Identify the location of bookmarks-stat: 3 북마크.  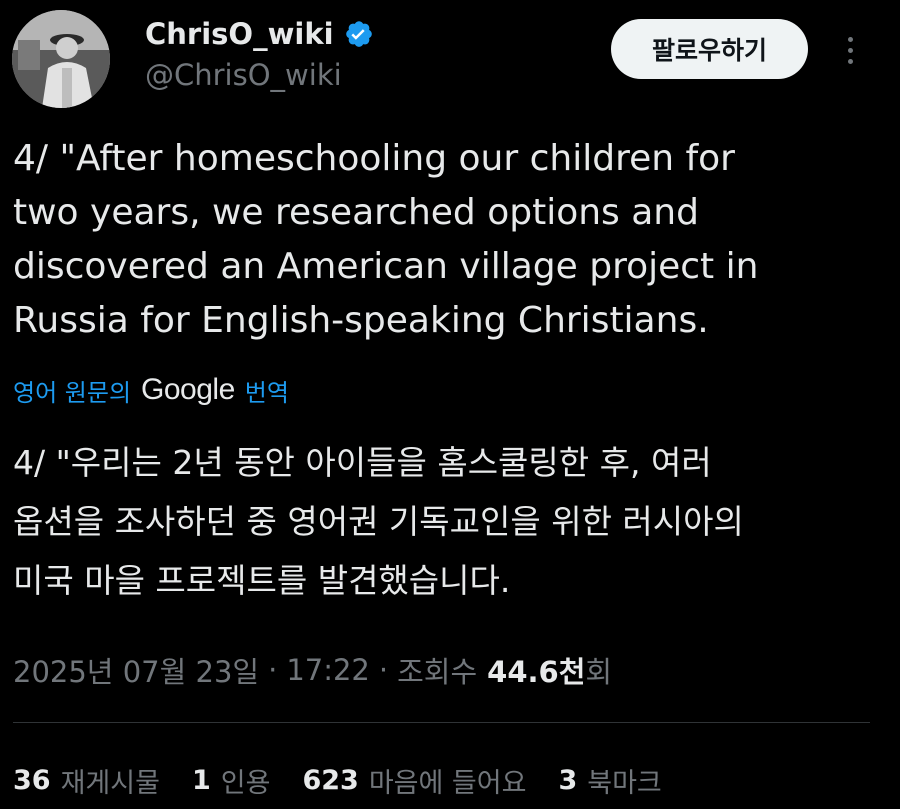
(609, 780).